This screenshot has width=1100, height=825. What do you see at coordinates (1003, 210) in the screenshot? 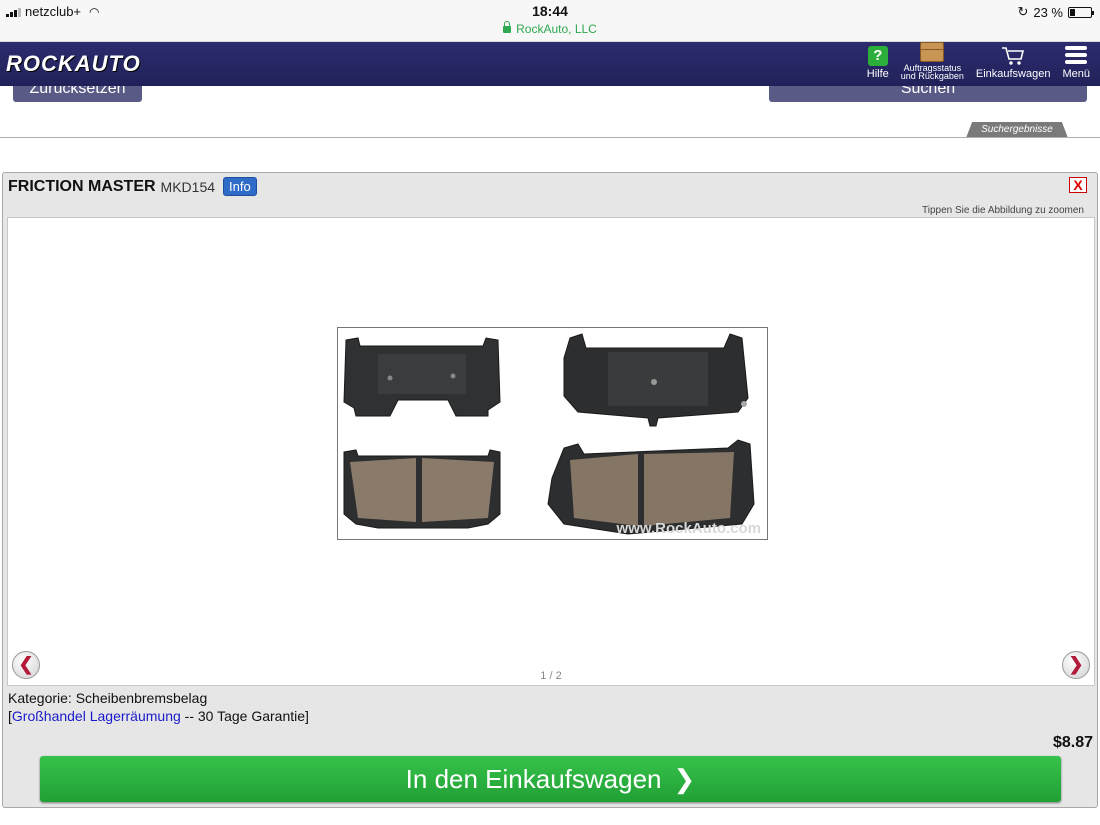
I see `zoom-hint: Tippen Sie die Abbildung zu zoomen` at bounding box center [1003, 210].